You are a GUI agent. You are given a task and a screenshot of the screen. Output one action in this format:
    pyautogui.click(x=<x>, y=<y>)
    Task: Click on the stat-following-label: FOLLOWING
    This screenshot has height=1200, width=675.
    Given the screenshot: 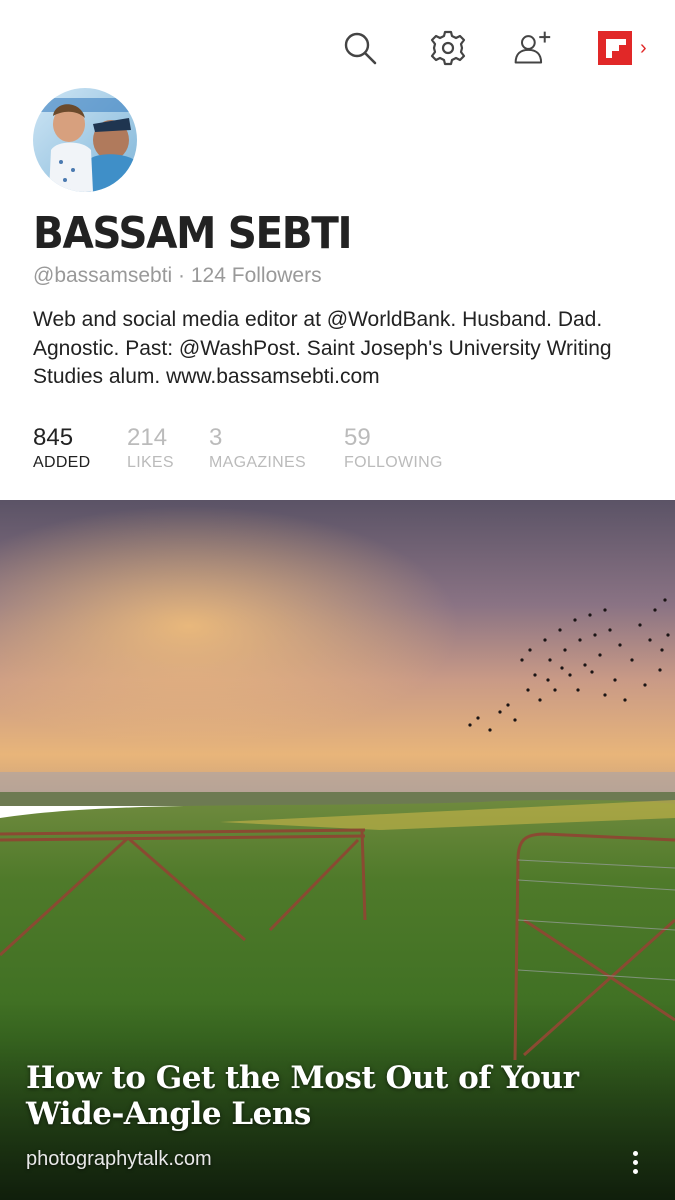 What is the action you would take?
    pyautogui.click(x=393, y=462)
    